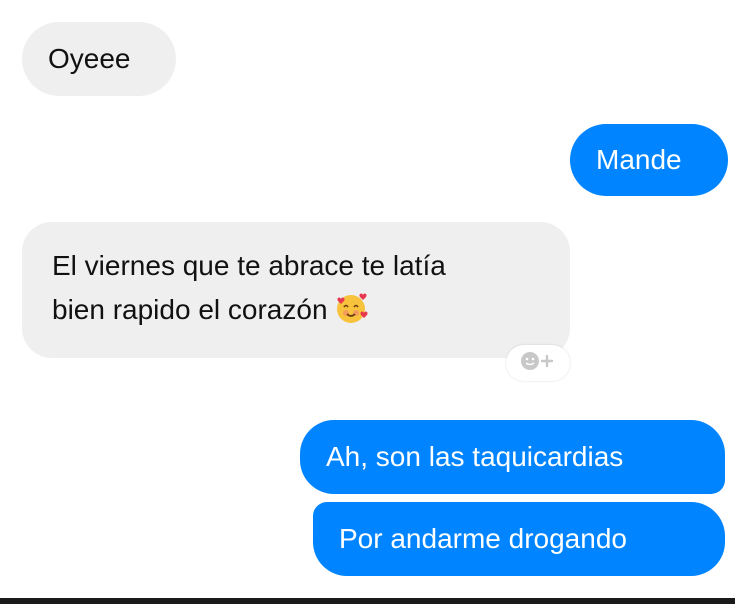  What do you see at coordinates (249, 265) in the screenshot?
I see `message-text-line: El viernes que te abrace te latía` at bounding box center [249, 265].